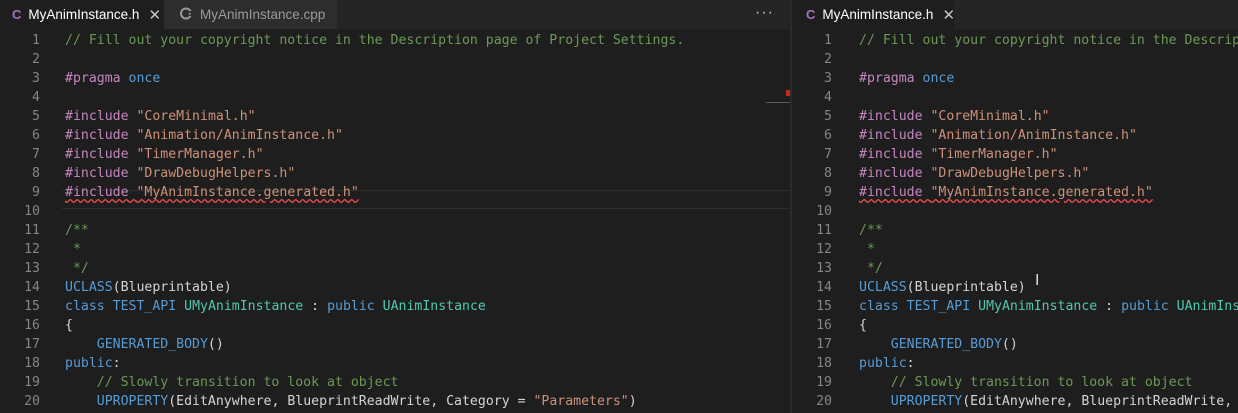 This screenshot has width=1238, height=413. I want to click on code-text: *, so click(73, 249).